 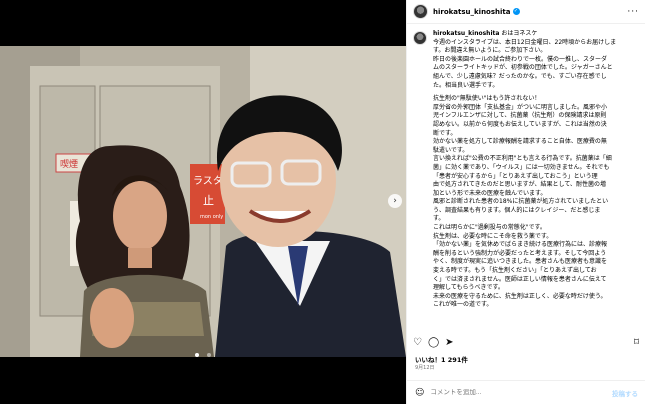 I want to click on caption-line: 「効かない薬」を気休めでばらまき続ける医療行為には、診療報, so click(x=520, y=245).